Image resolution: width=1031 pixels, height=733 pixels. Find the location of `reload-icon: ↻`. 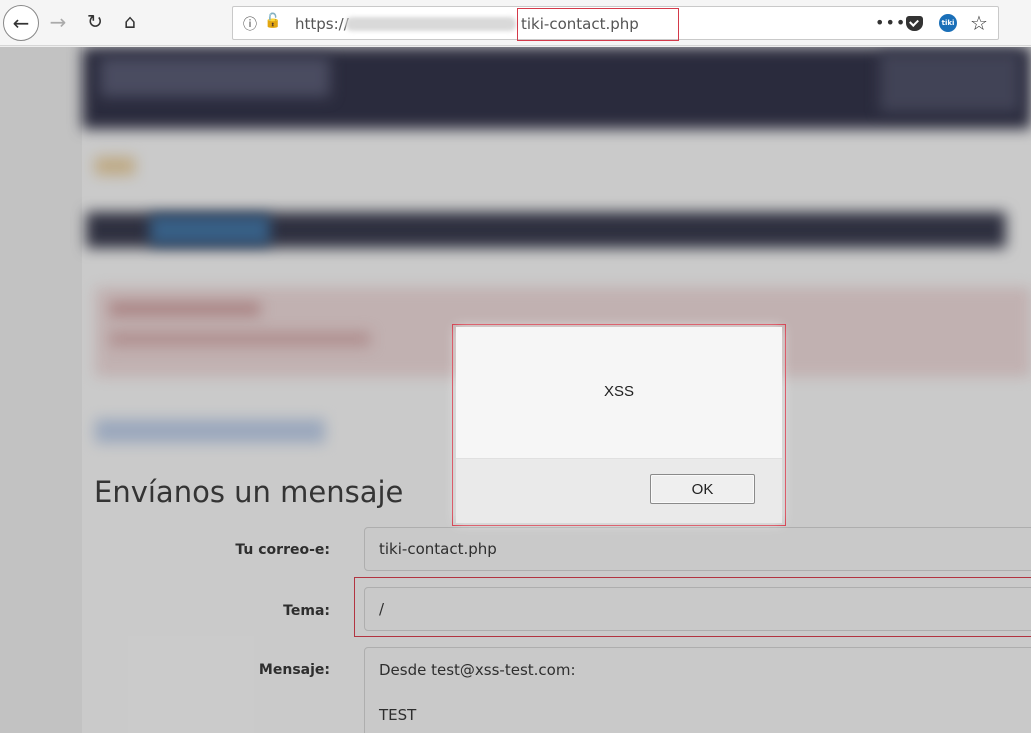

reload-icon: ↻ is located at coordinates (95, 22).